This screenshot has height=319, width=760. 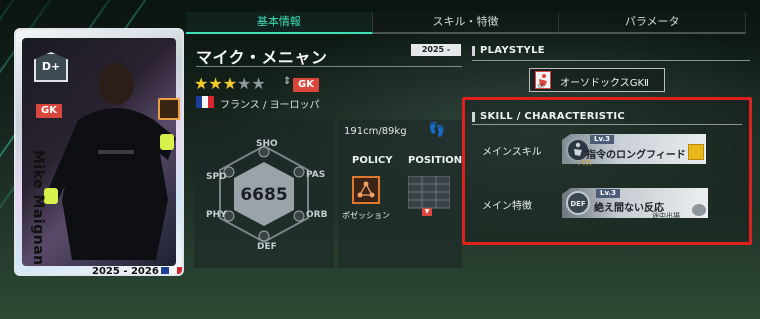 What do you see at coordinates (267, 144) in the screenshot?
I see `stat-label-sho: SHO` at bounding box center [267, 144].